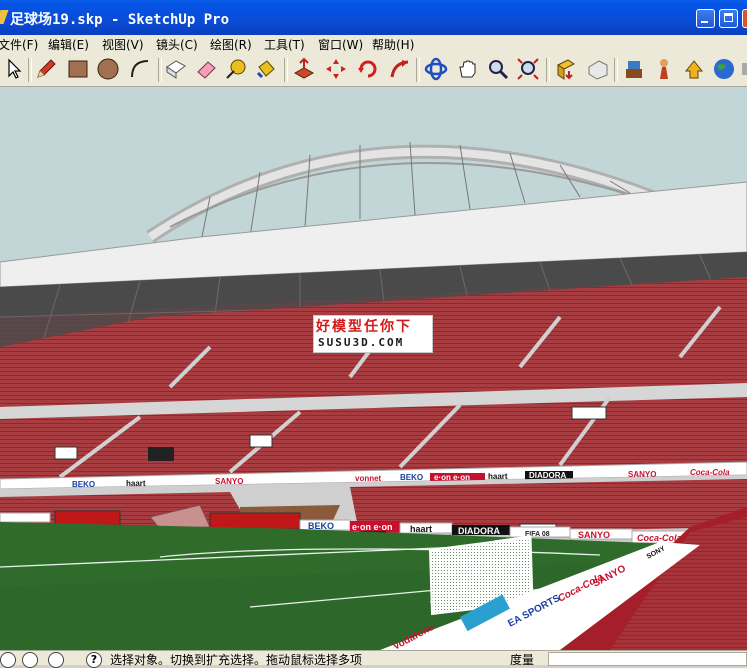  I want to click on select-icon, so click(14, 69).